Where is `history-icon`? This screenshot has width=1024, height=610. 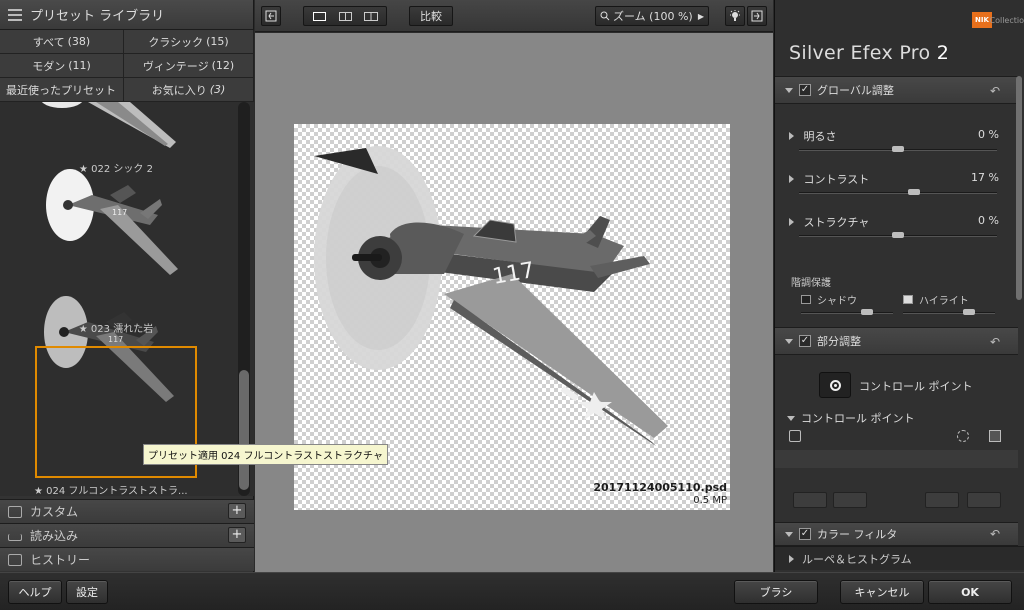 history-icon is located at coordinates (15, 559).